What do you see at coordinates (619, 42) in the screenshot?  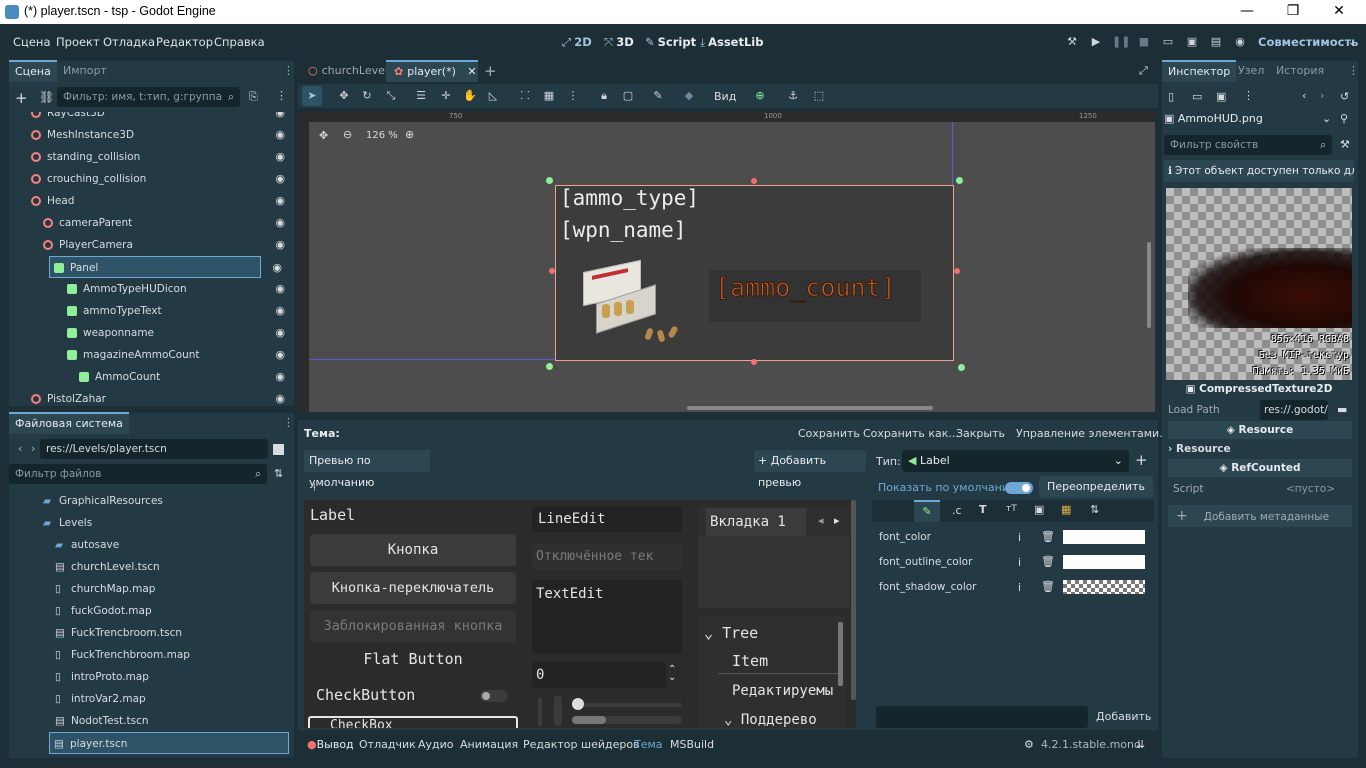 I see `workspace-3d: ⤧ 3D` at bounding box center [619, 42].